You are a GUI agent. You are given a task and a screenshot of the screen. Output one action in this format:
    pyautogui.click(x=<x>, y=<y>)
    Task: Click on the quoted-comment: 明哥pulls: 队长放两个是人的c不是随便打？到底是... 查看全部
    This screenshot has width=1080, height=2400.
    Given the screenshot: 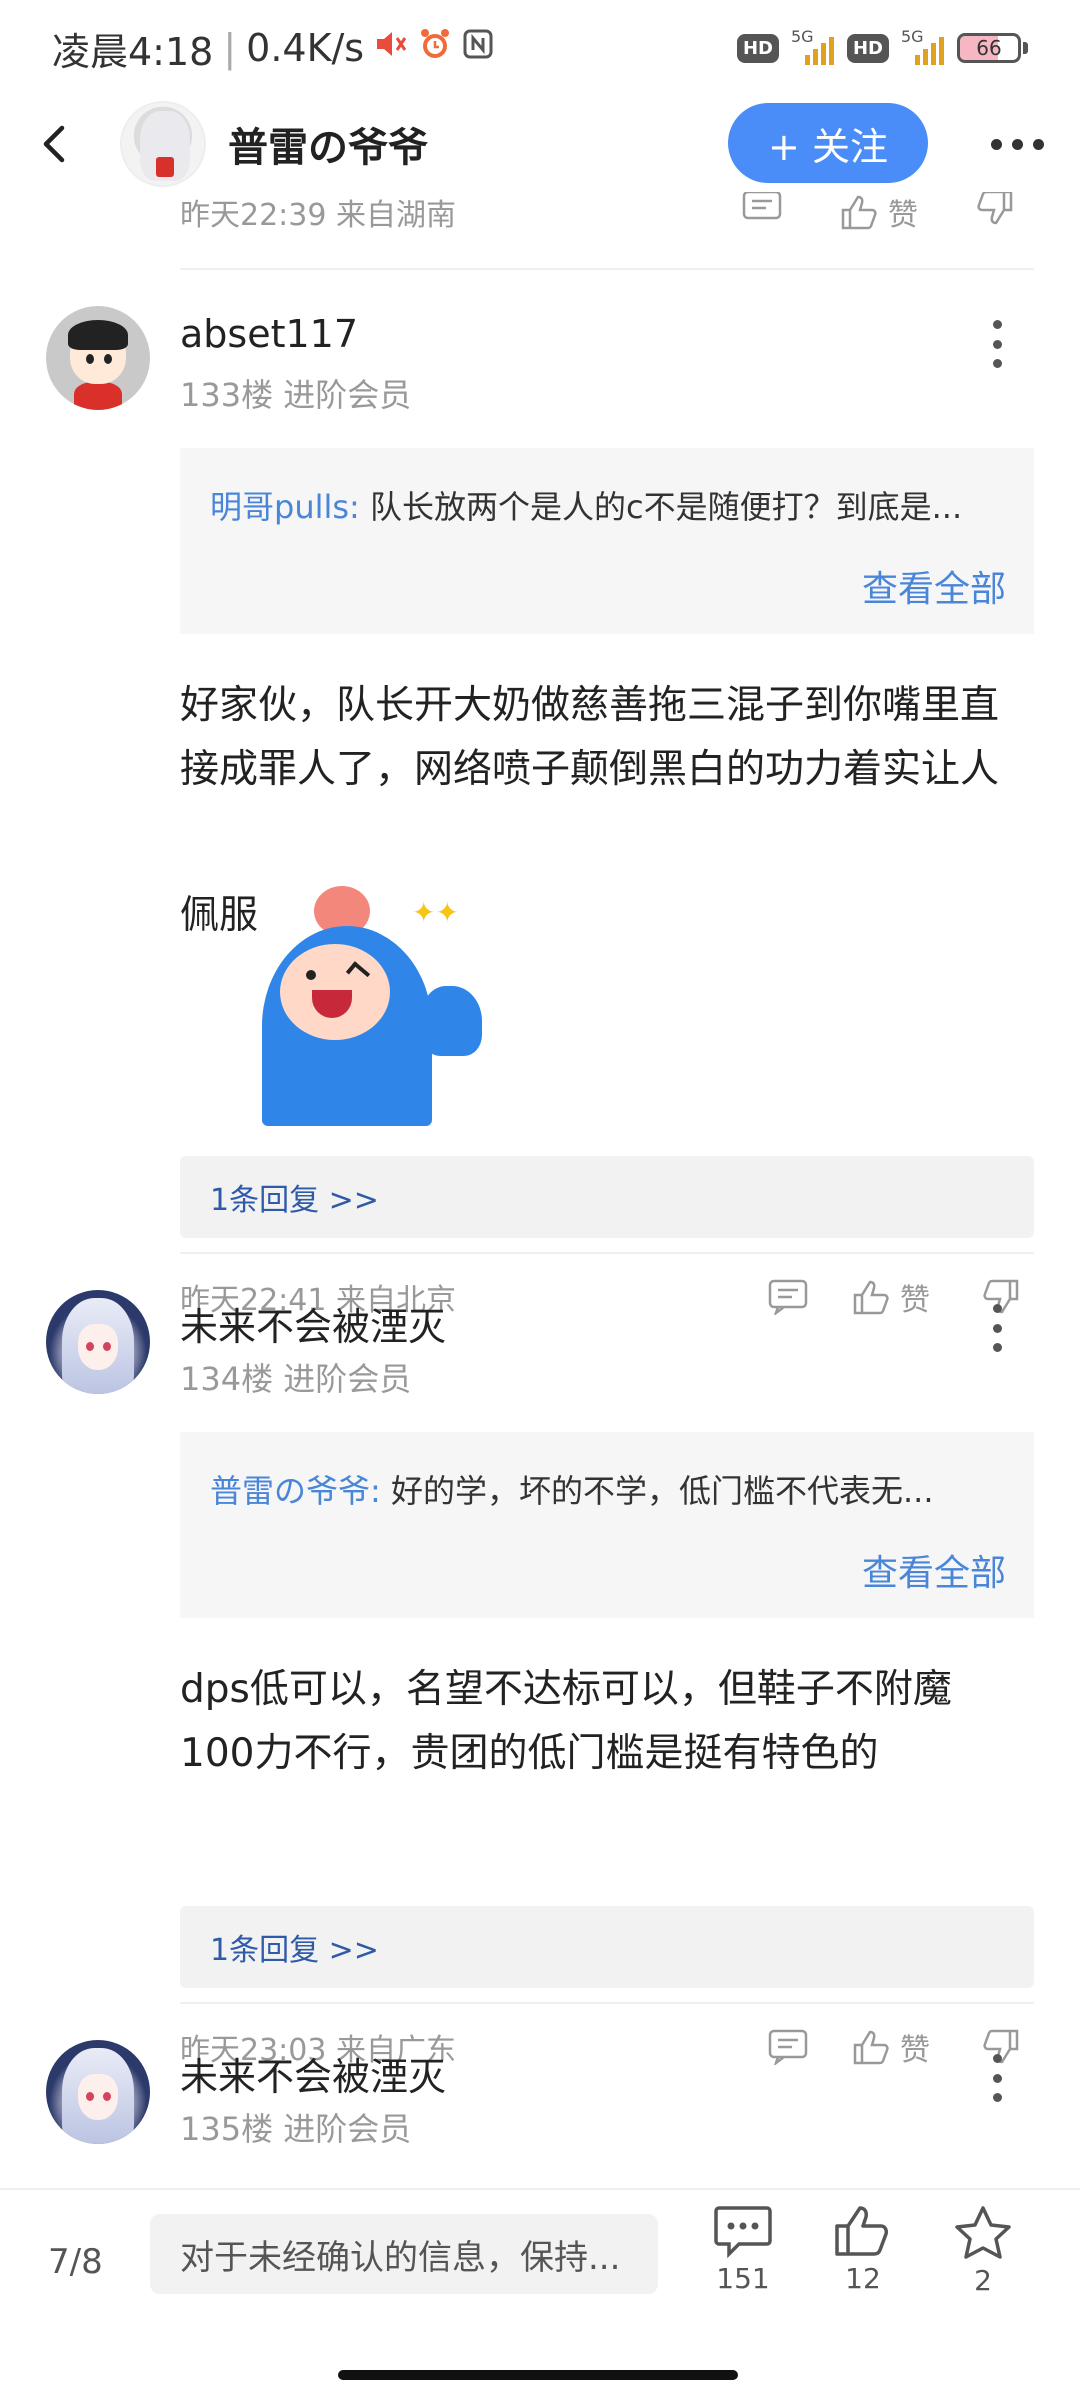 What is the action you would take?
    pyautogui.click(x=607, y=541)
    